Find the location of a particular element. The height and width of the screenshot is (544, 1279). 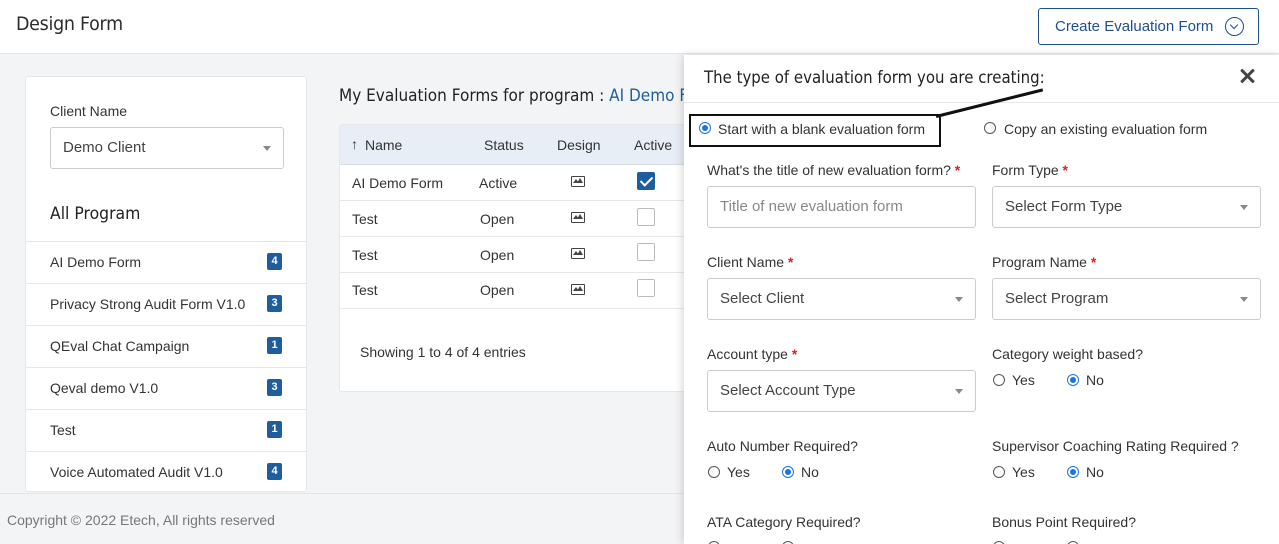

program-select: Select Program is located at coordinates (1126, 299).